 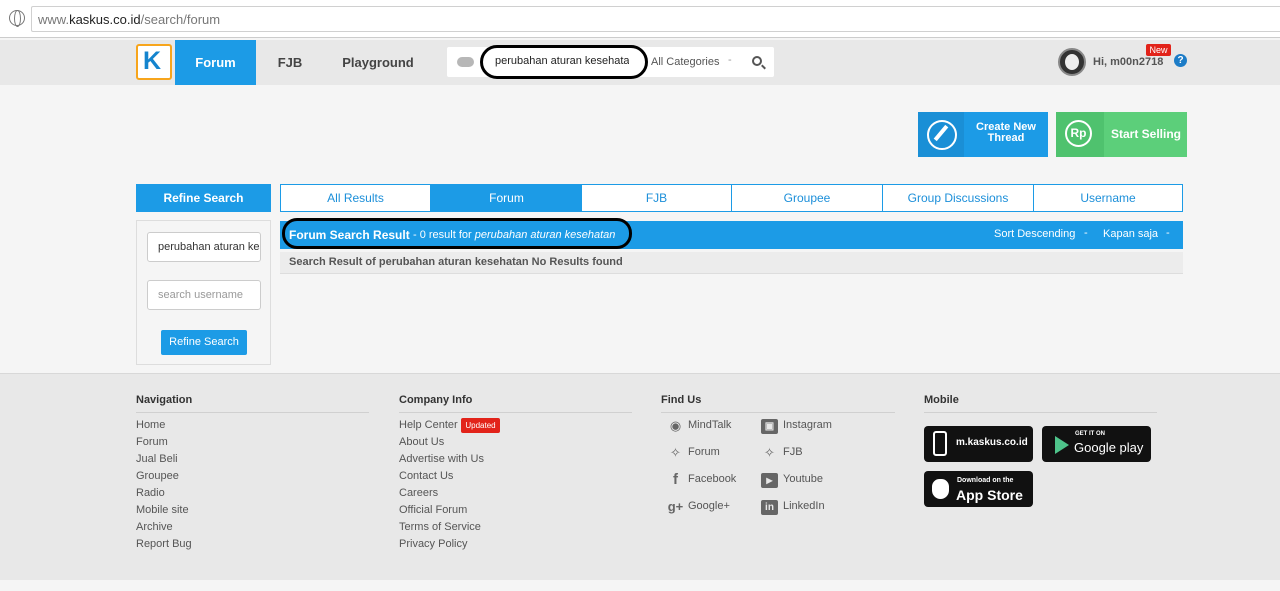 I want to click on footer-link-facebook: Facebook, so click(x=712, y=479).